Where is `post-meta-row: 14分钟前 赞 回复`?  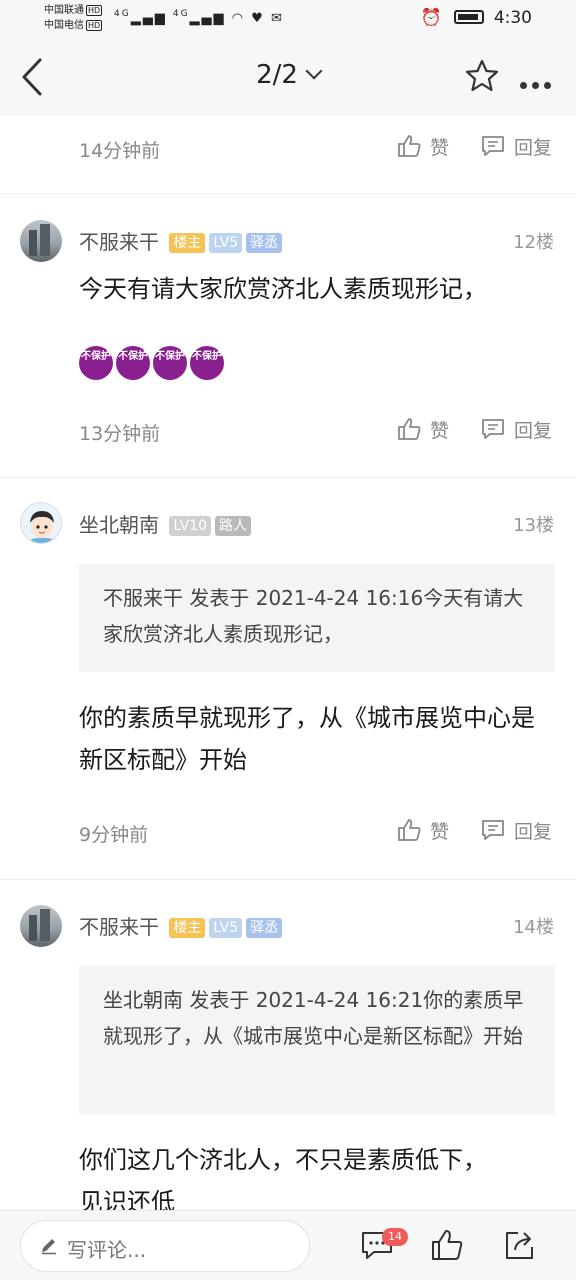 post-meta-row: 14分钟前 赞 回复 is located at coordinates (288, 150).